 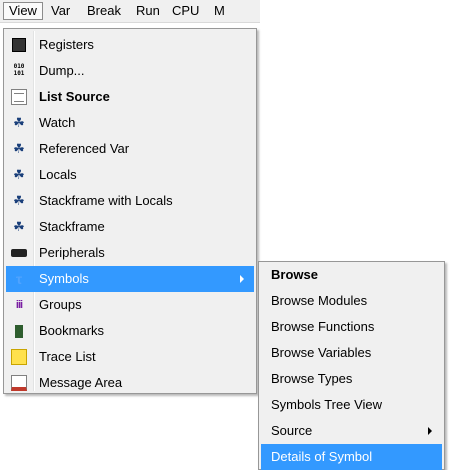 What do you see at coordinates (106, 200) in the screenshot?
I see `menu-item-label: Stackframe with Locals` at bounding box center [106, 200].